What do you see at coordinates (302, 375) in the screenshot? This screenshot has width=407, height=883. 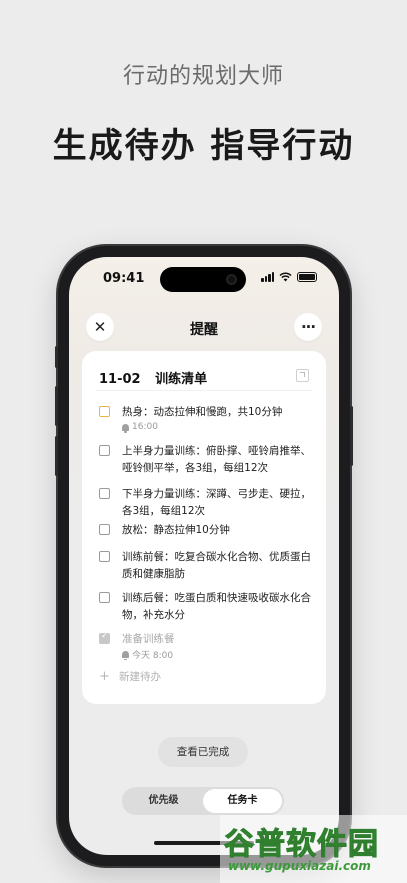 I see `expand-icon` at bounding box center [302, 375].